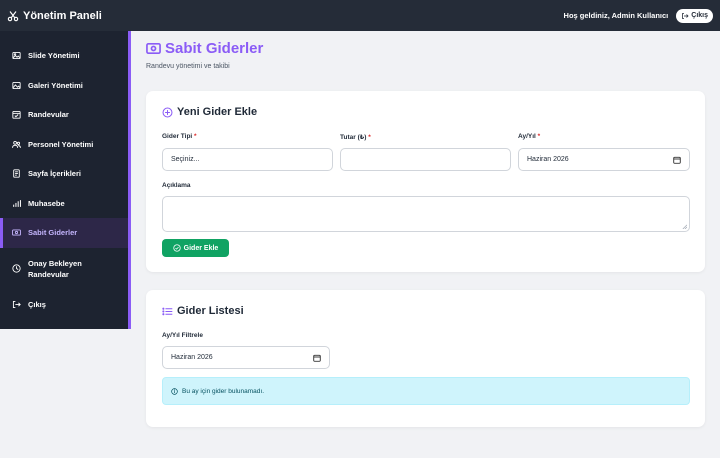 The height and width of the screenshot is (458, 720). I want to click on add-expense-button: Gider Ekle, so click(195, 248).